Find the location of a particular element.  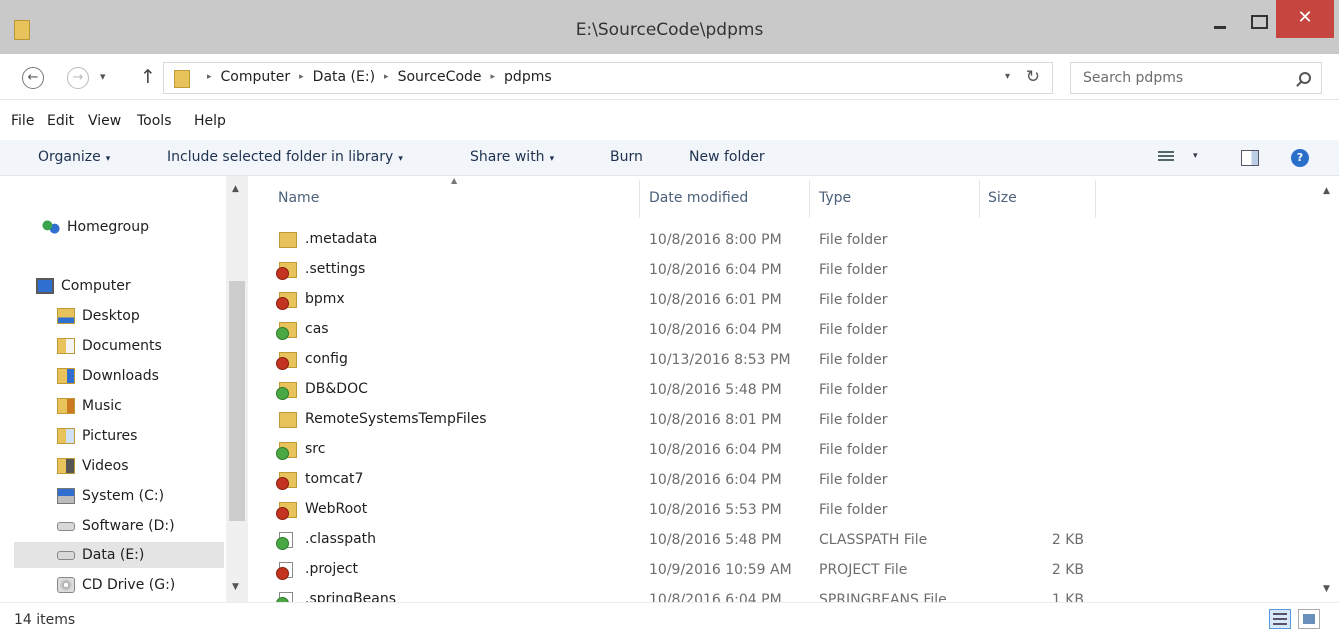

table-row: .settings 10/8/2016 6:04 PM File folder is located at coordinates (778, 271).